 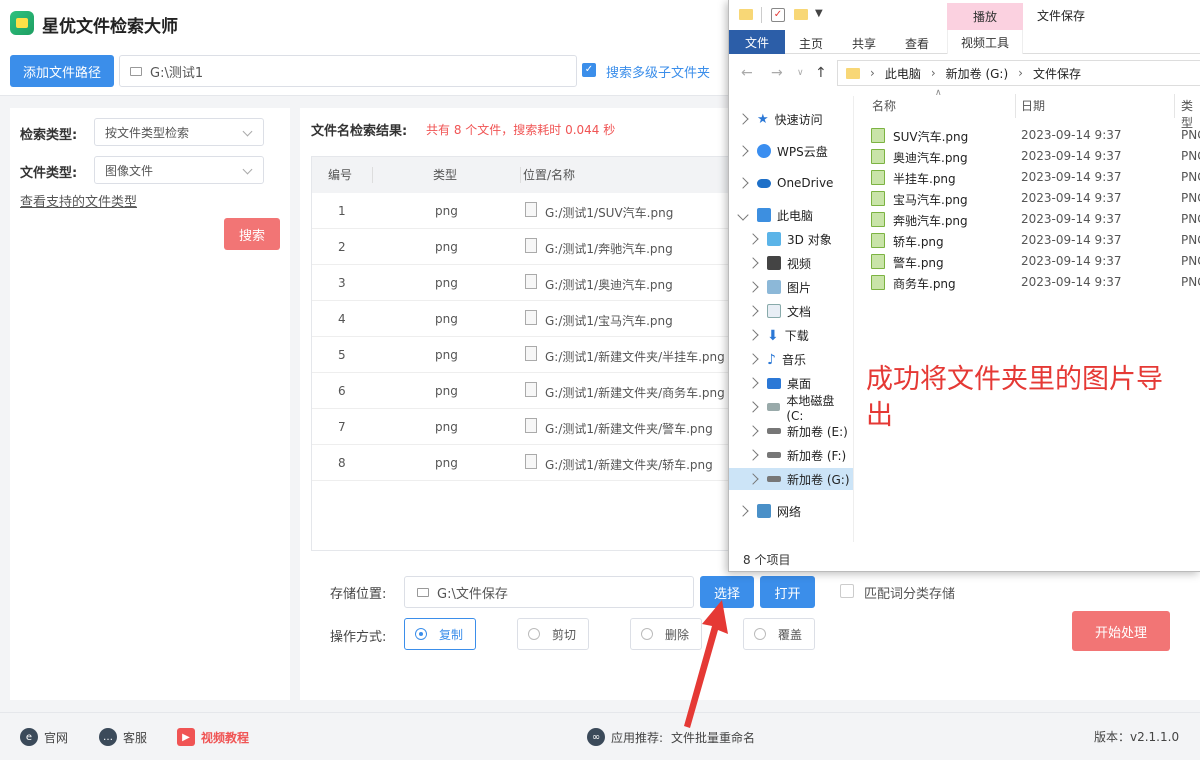 I want to click on new-folder-icon, so click(x=801, y=14).